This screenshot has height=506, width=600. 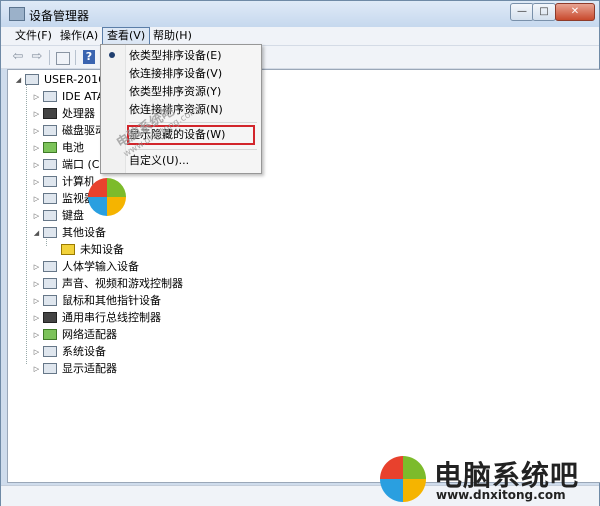 What do you see at coordinates (50, 113) in the screenshot?
I see `processor-icon` at bounding box center [50, 113].